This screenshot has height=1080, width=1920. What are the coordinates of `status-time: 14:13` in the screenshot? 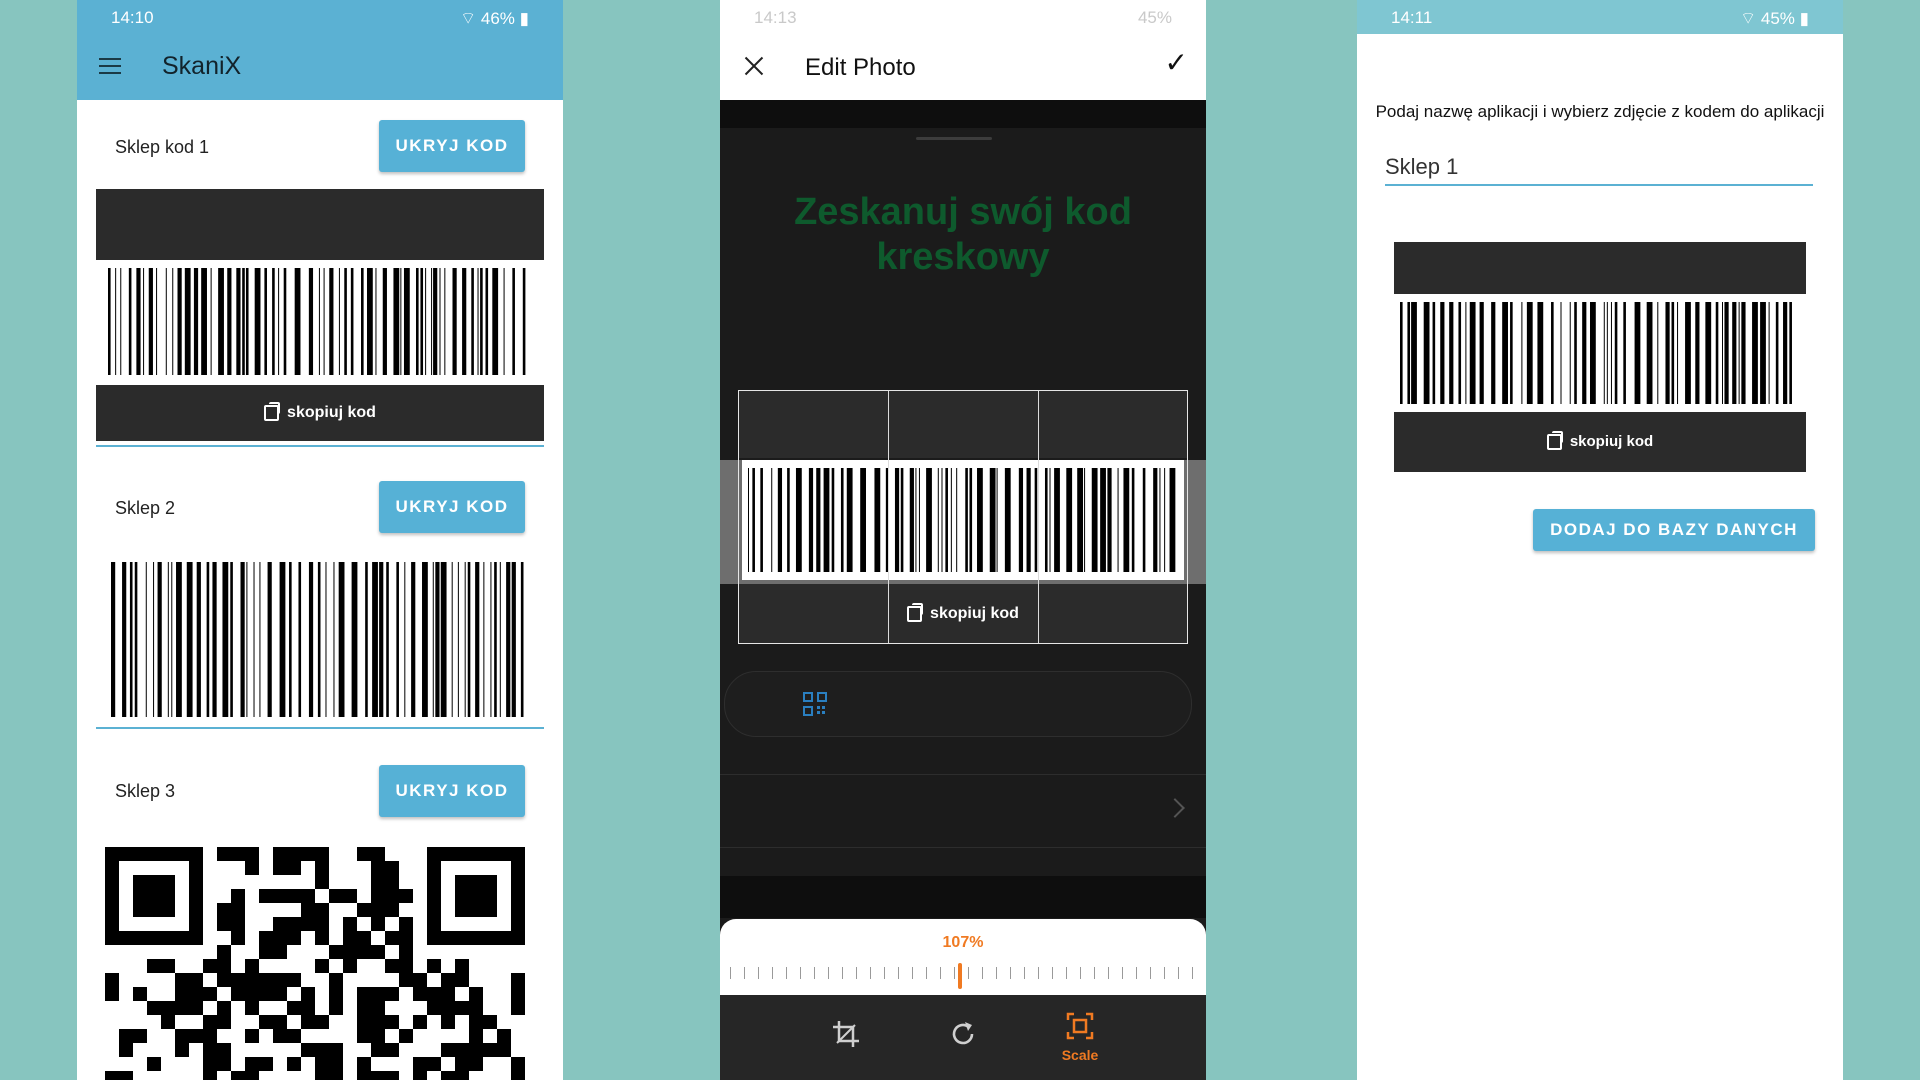 It's located at (775, 17).